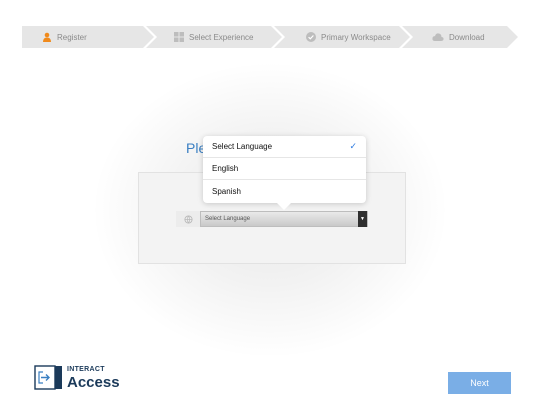  What do you see at coordinates (226, 191) in the screenshot?
I see `option-label: Spanish` at bounding box center [226, 191].